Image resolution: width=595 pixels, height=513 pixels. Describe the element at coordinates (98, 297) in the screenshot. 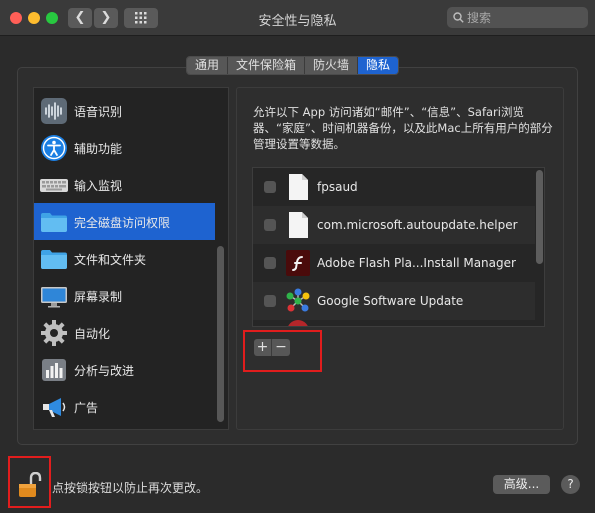

I see `sidebar-item-label: 屏幕录制` at that location.